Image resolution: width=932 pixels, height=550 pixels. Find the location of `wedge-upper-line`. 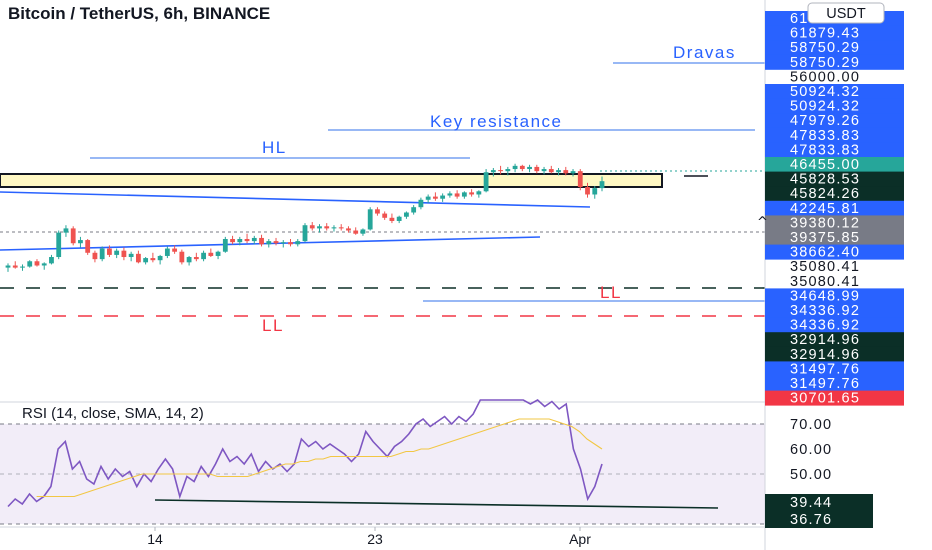

wedge-upper-line is located at coordinates (295, 199).